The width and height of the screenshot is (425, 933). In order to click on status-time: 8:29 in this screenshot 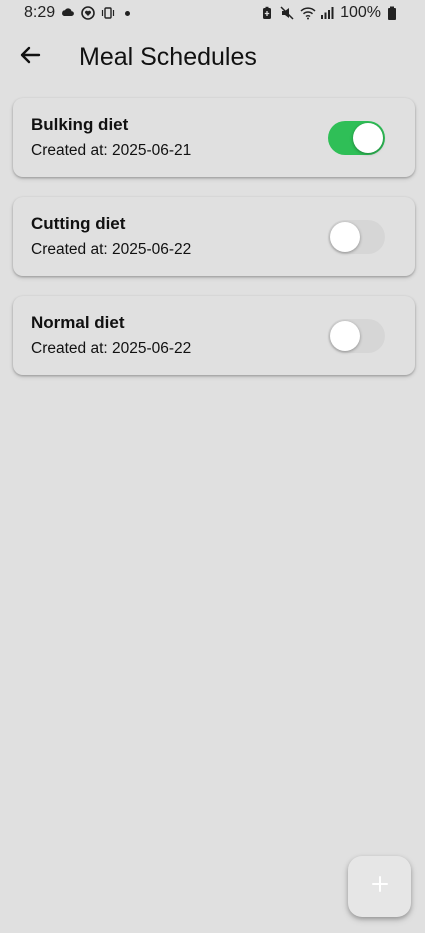, I will do `click(40, 12)`.